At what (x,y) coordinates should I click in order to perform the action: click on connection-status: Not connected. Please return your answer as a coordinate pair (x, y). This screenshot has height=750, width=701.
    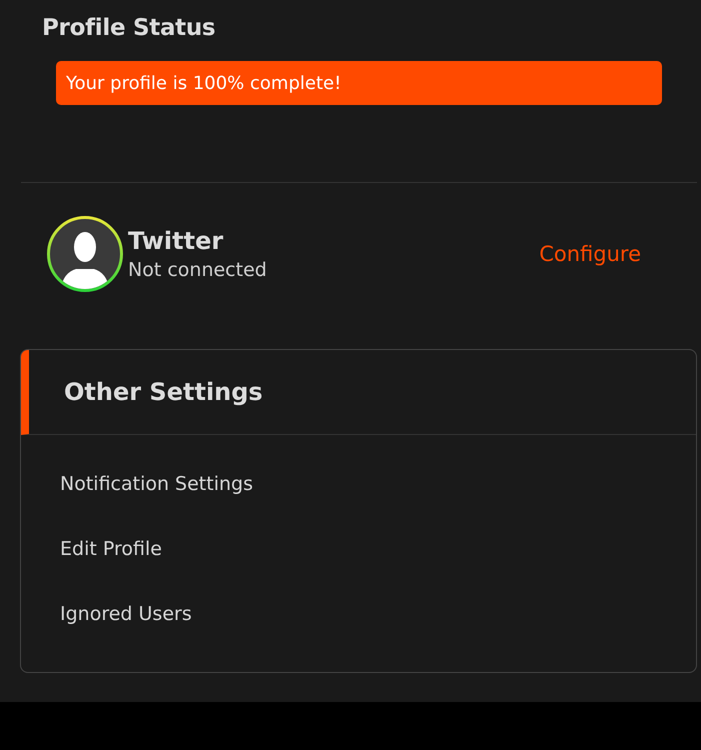
    Looking at the image, I should click on (198, 270).